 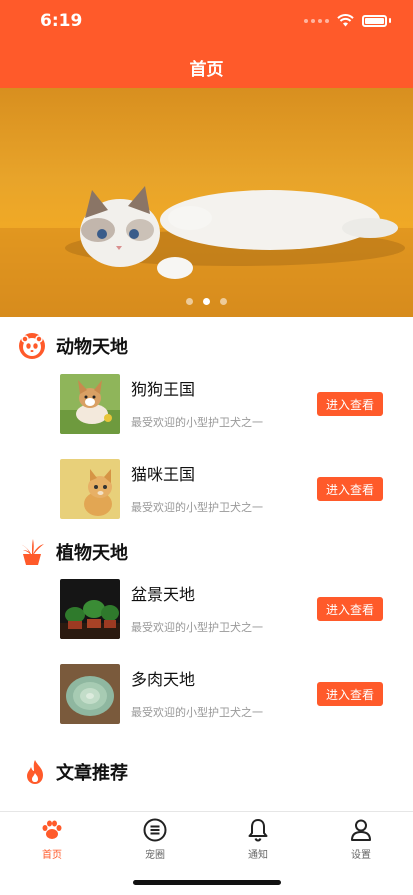 What do you see at coordinates (206, 44) in the screenshot?
I see `nav-header: 6:19 首页` at bounding box center [206, 44].